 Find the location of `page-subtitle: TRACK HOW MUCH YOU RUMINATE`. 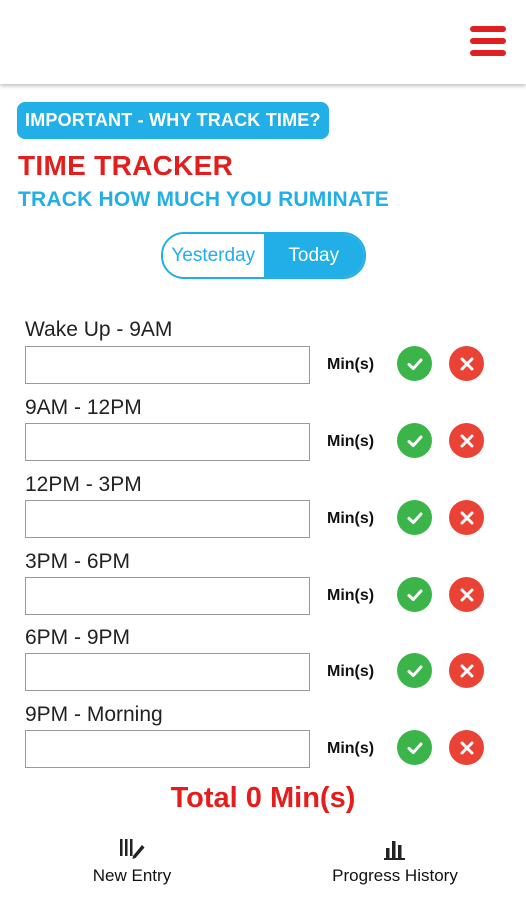

page-subtitle: TRACK HOW MUCH YOU RUMINATE is located at coordinates (203, 199).